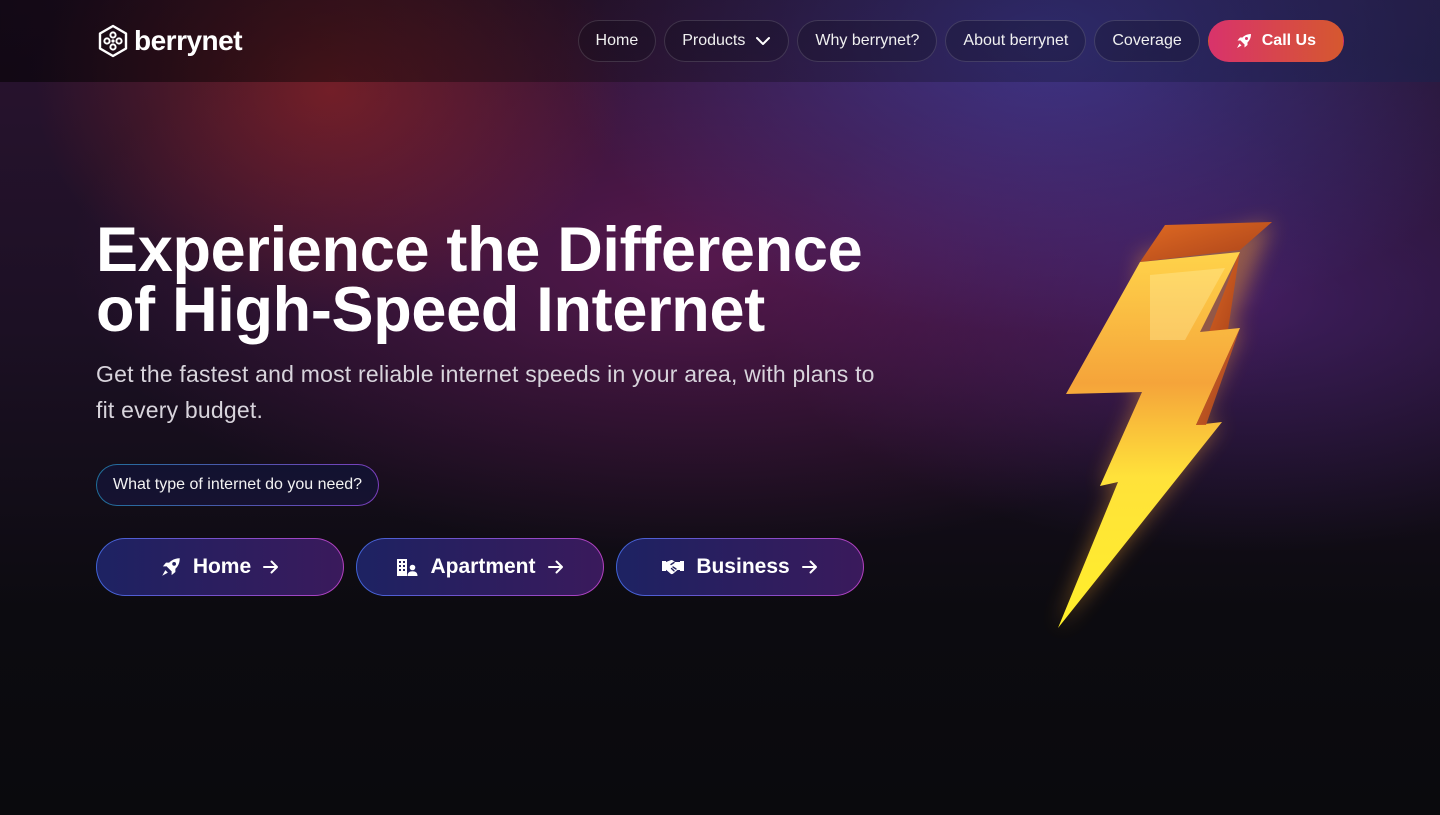 This screenshot has height=815, width=1440. I want to click on choice-label: Home, so click(222, 566).